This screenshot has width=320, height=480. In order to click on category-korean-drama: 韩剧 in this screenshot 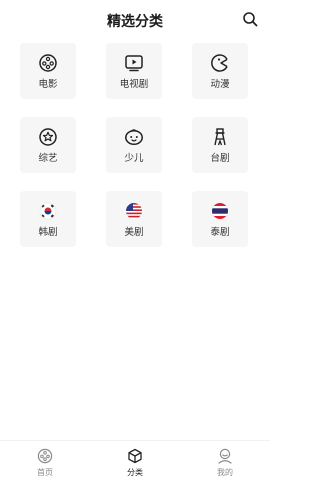, I will do `click(48, 219)`.